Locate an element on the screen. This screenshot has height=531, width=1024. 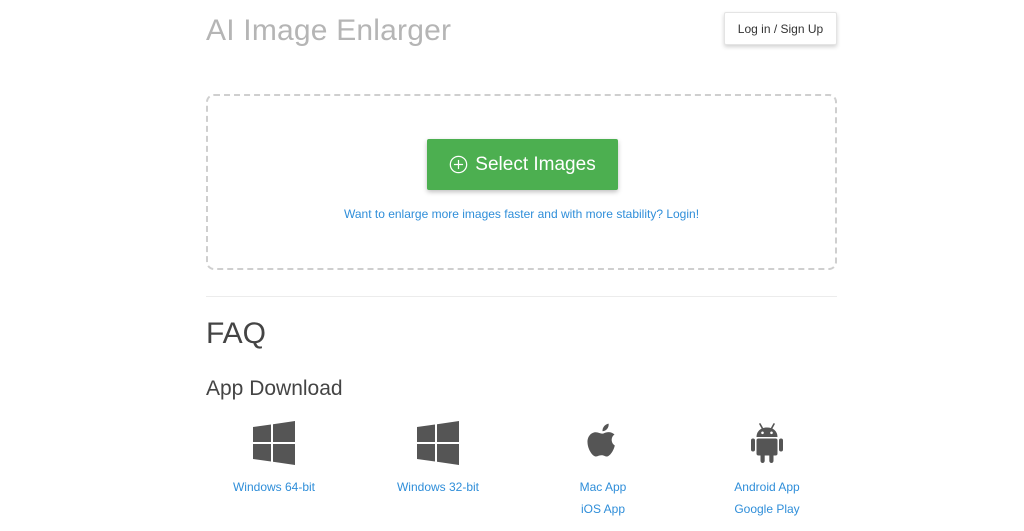
download-windows-32: Windows 32-bit is located at coordinates (438, 459).